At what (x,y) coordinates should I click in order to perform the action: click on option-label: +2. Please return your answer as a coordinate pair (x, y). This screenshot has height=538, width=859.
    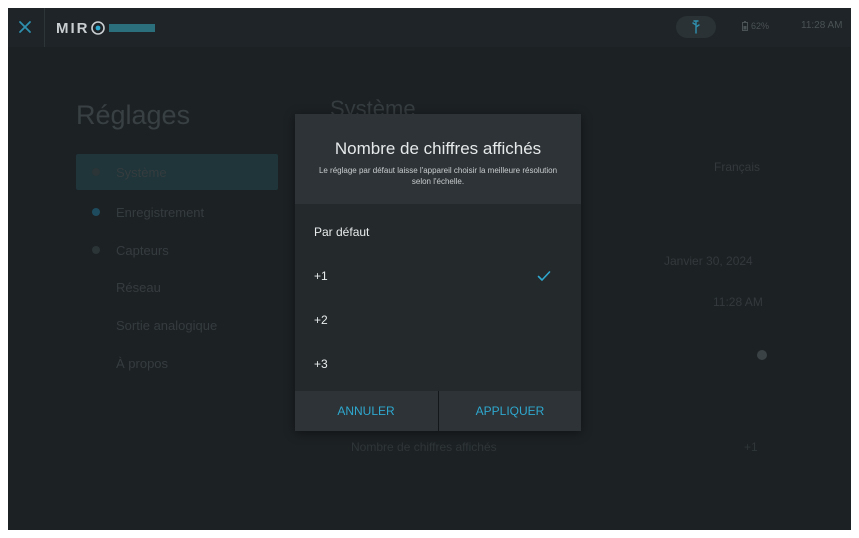
    Looking at the image, I should click on (321, 320).